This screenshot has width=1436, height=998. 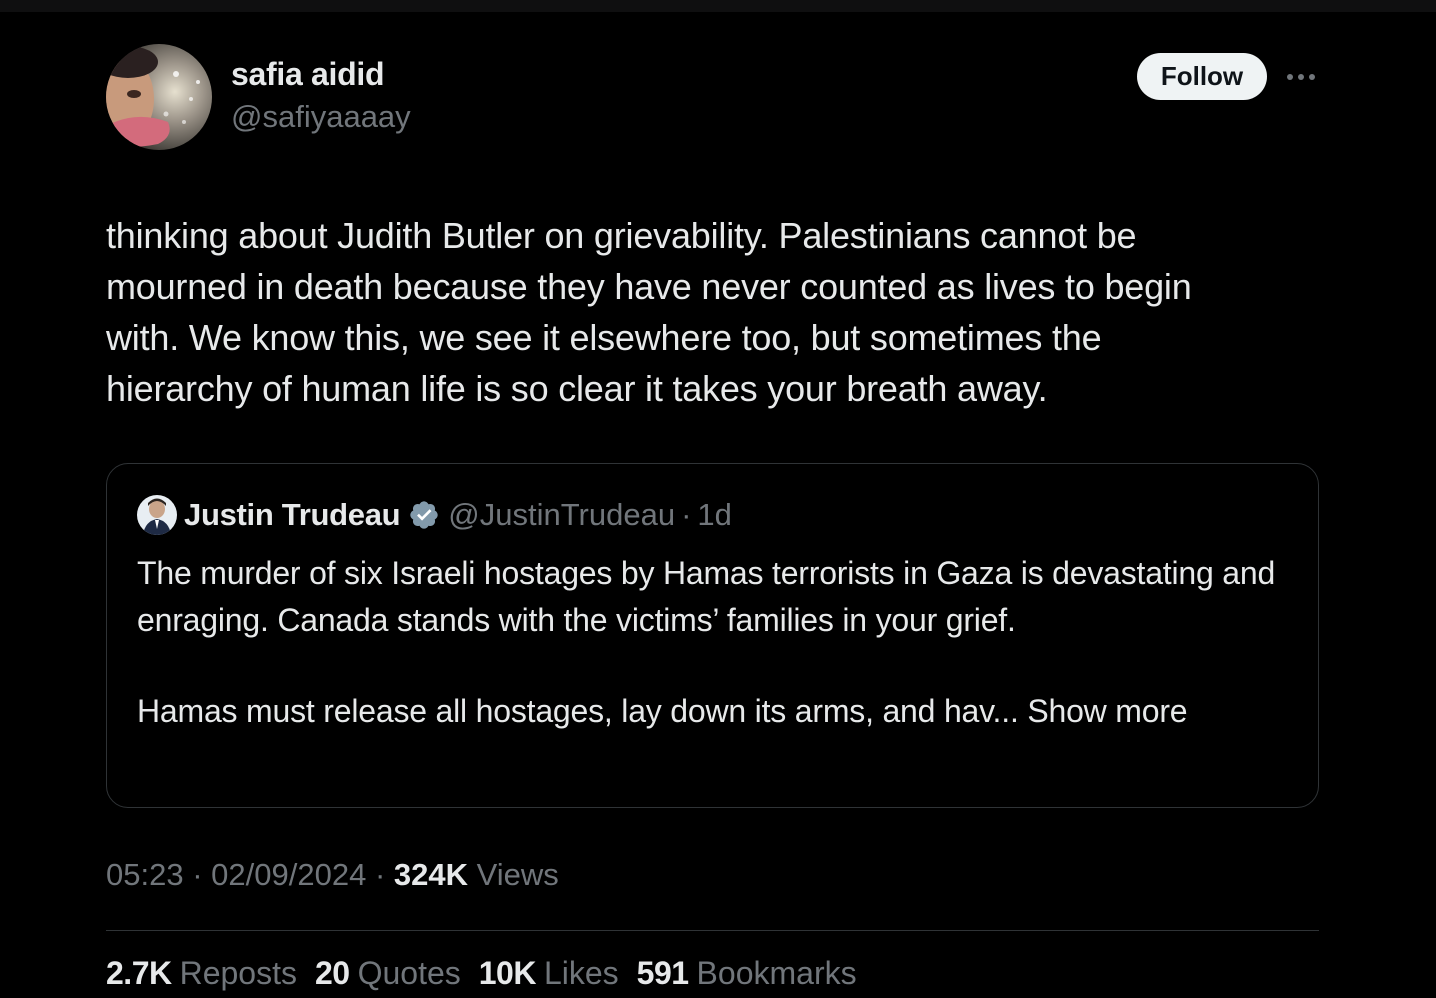 I want to click on views-label: Views, so click(x=517, y=874).